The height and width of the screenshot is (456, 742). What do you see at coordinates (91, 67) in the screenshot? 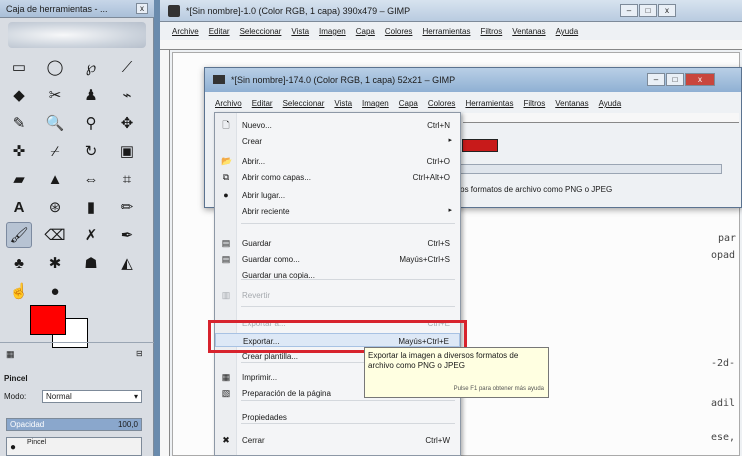
I see `lasso-icon: ℘` at bounding box center [91, 67].